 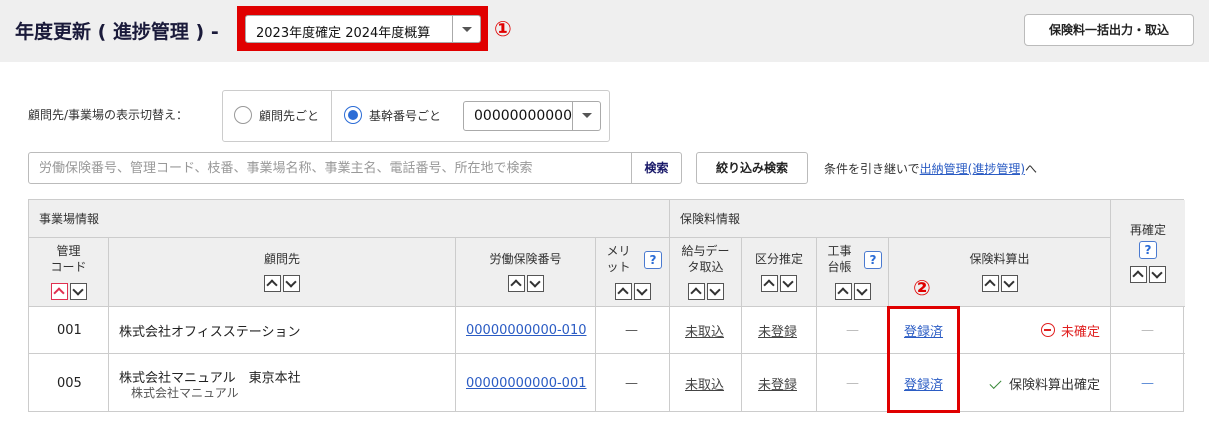 I want to click on carry-prefix: 条件を引き継いで, so click(x=872, y=169).